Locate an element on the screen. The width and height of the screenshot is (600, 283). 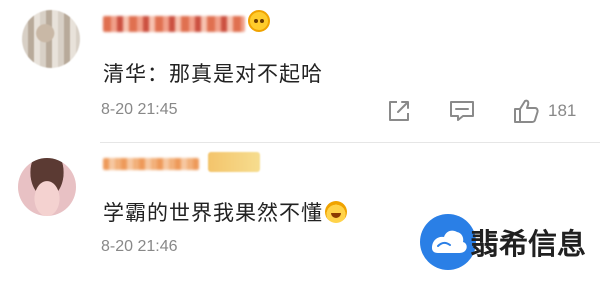
share-square-icon is located at coordinates (399, 111).